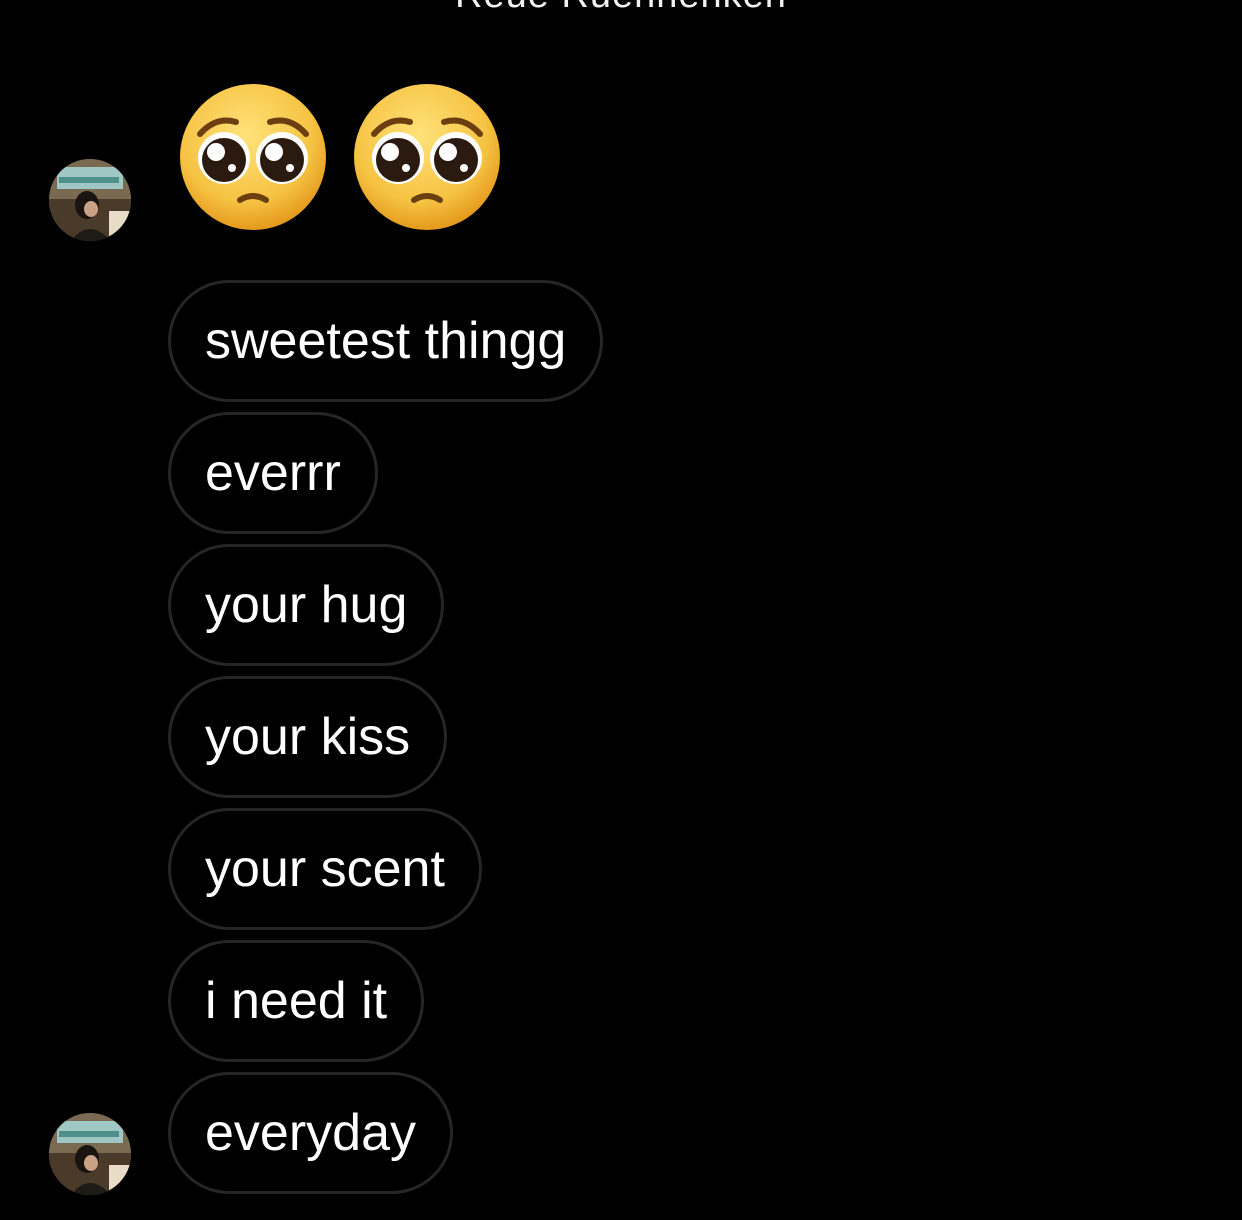 This screenshot has width=1242, height=1220. I want to click on message-text: sweetest thingg, so click(386, 341).